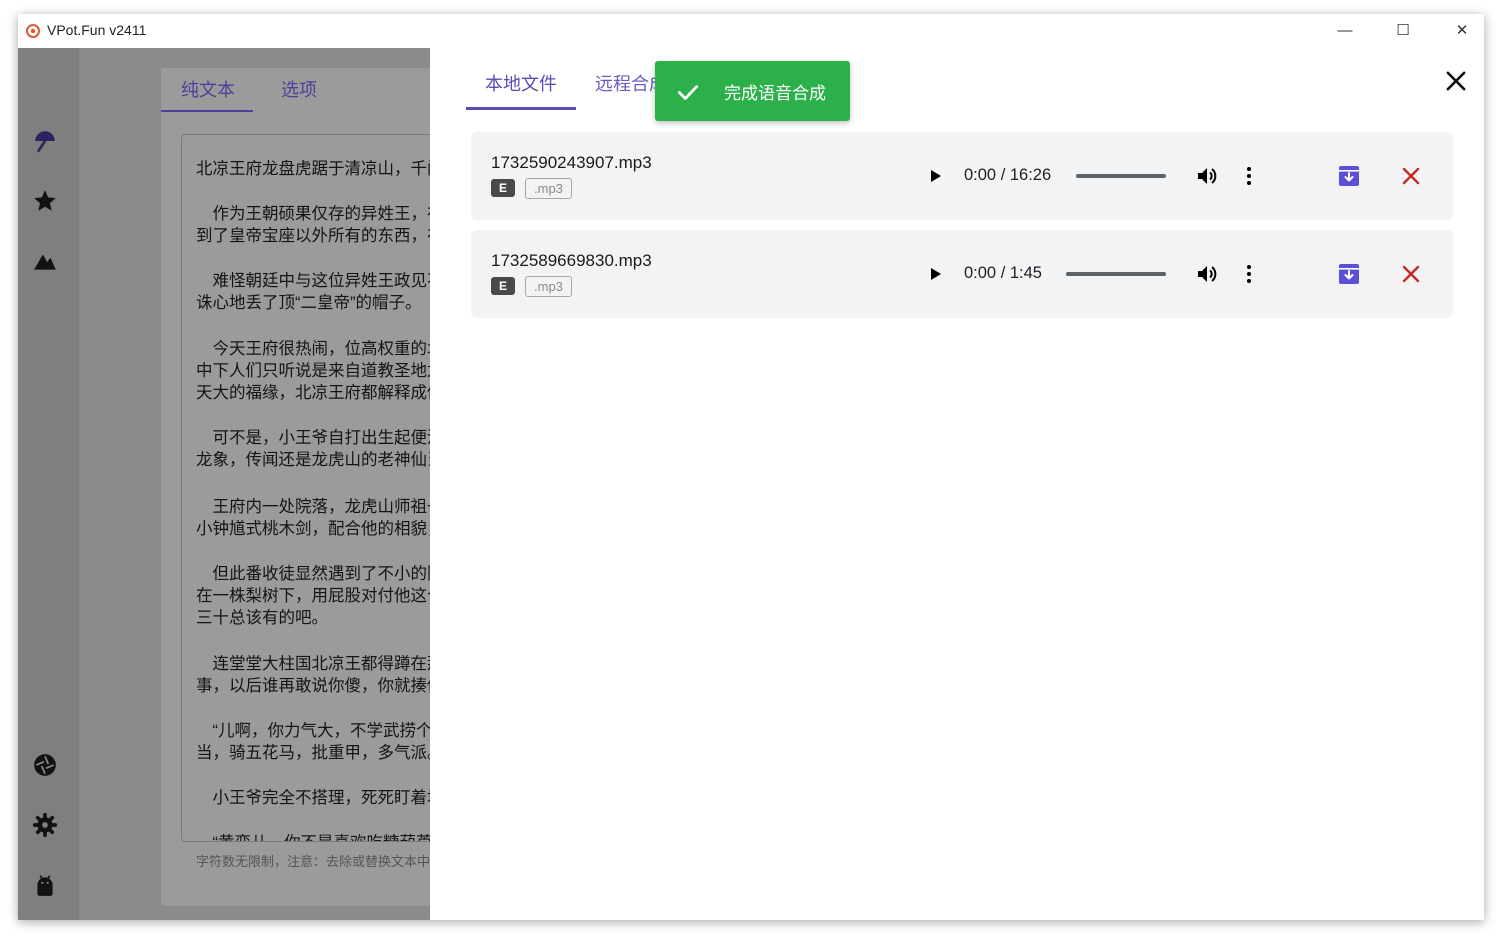 This screenshot has height=939, width=1503. What do you see at coordinates (45, 201) in the screenshot?
I see `star-icon` at bounding box center [45, 201].